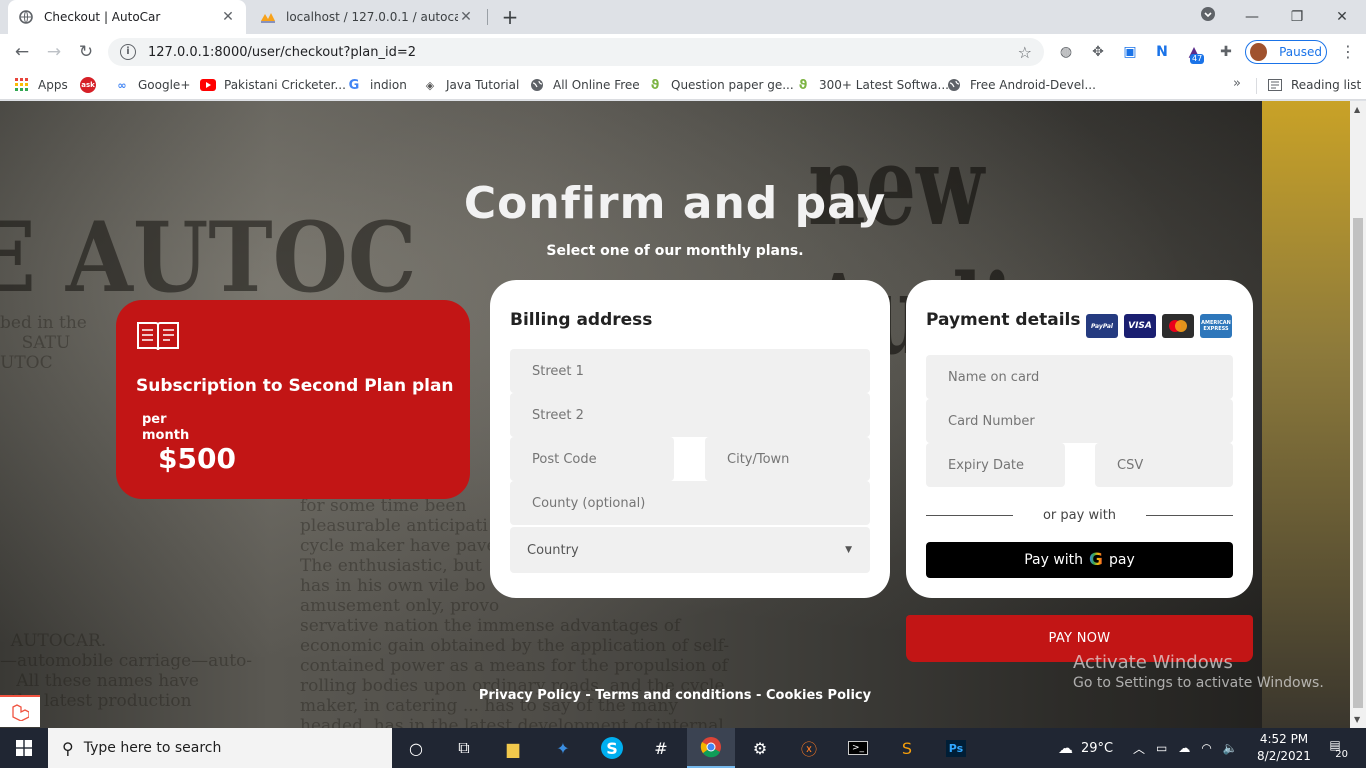 Image resolution: width=1366 pixels, height=768 pixels. I want to click on country-select: Country ▼, so click(690, 550).